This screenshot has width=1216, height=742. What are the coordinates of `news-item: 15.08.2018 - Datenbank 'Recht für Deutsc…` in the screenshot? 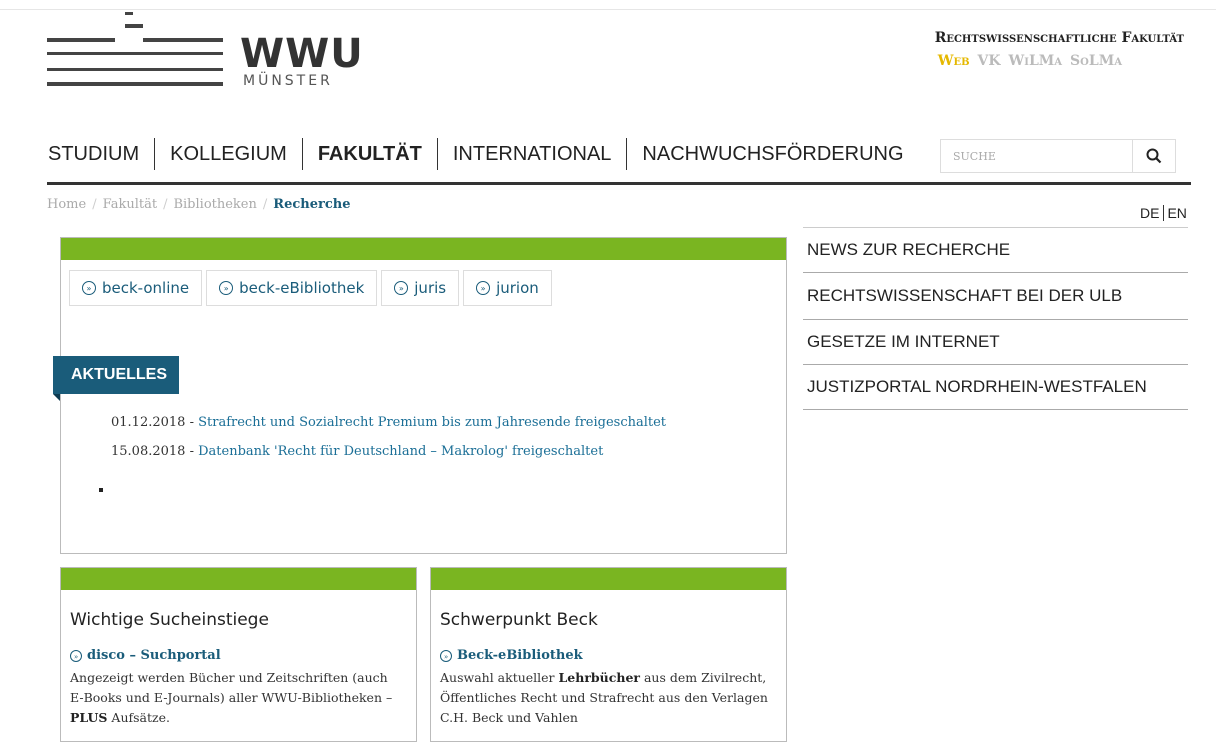 It's located at (357, 451).